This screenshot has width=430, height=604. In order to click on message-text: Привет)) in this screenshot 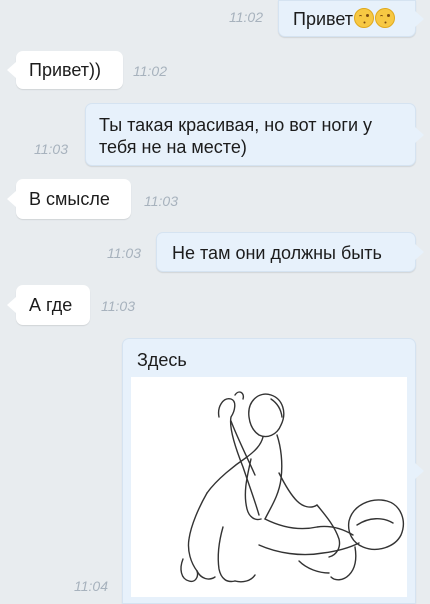, I will do `click(65, 70)`.